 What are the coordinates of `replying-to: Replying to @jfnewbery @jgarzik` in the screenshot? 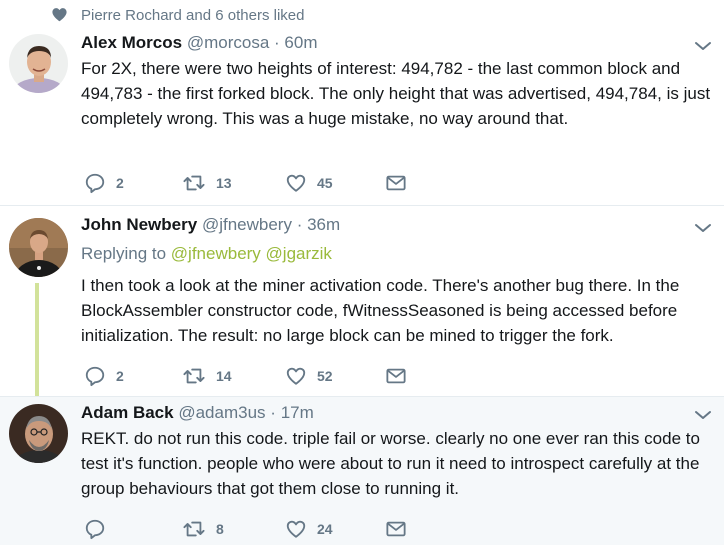 It's located at (206, 254).